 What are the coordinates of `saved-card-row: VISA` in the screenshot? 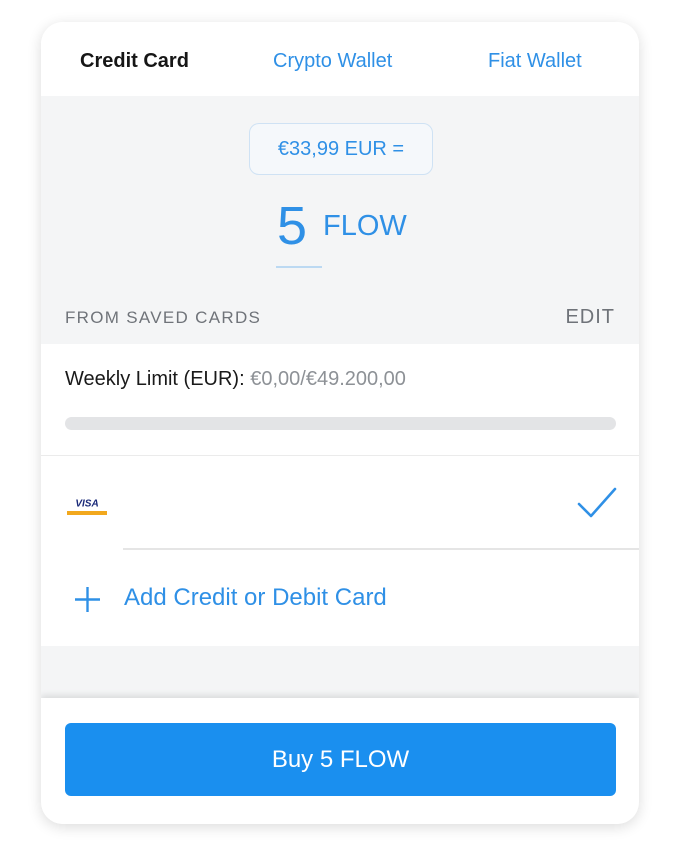 It's located at (340, 503).